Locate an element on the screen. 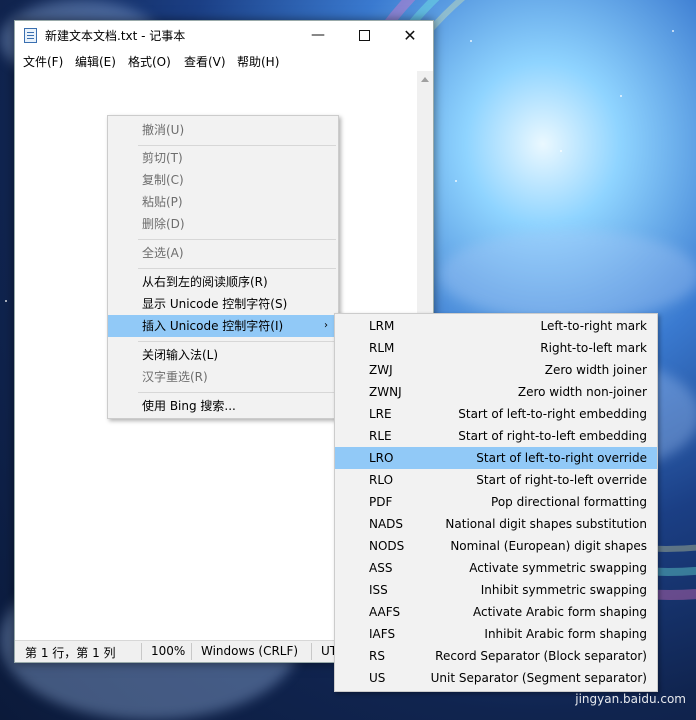 The height and width of the screenshot is (720, 696). submenu-item-iafs: IAFS Inhibit Arabic form shaping is located at coordinates (496, 634).